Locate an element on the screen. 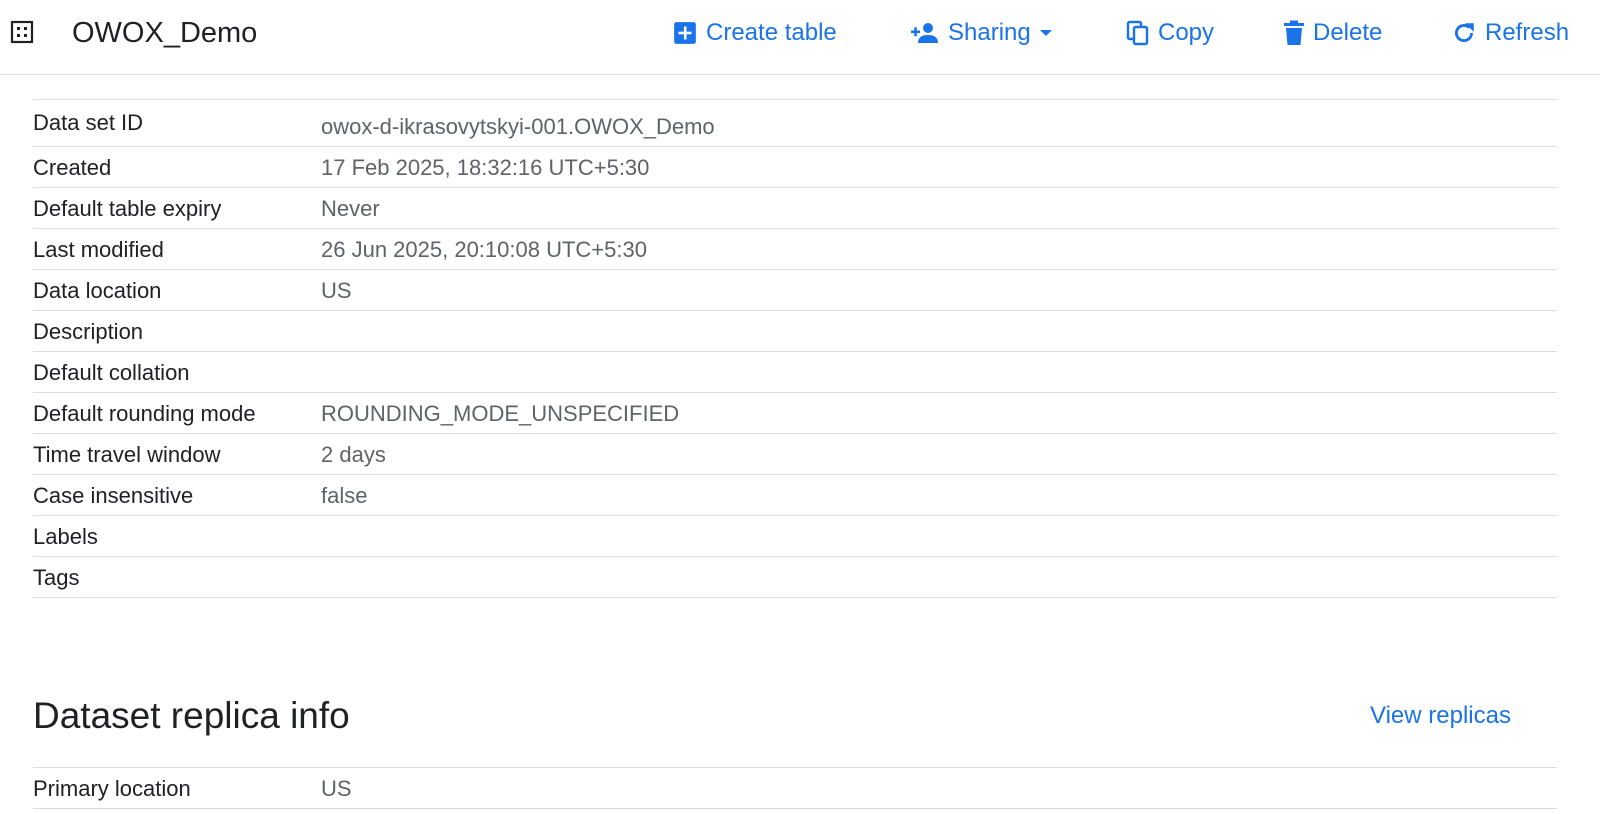 This screenshot has width=1600, height=814. replica-details-table: Primary location US is located at coordinates (795, 788).